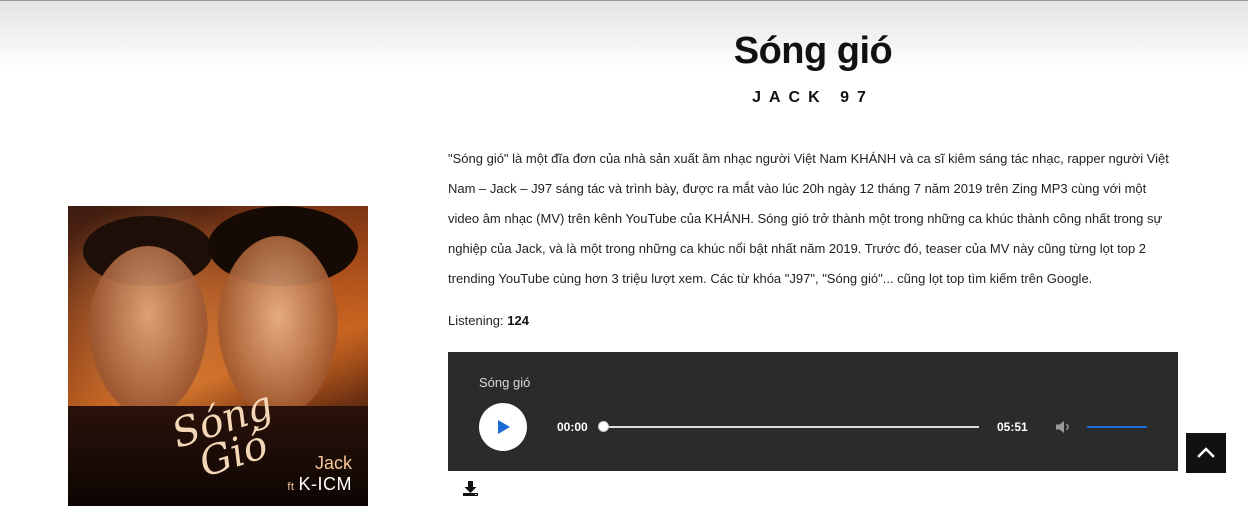  I want to click on listening-label: Listening:, so click(476, 320).